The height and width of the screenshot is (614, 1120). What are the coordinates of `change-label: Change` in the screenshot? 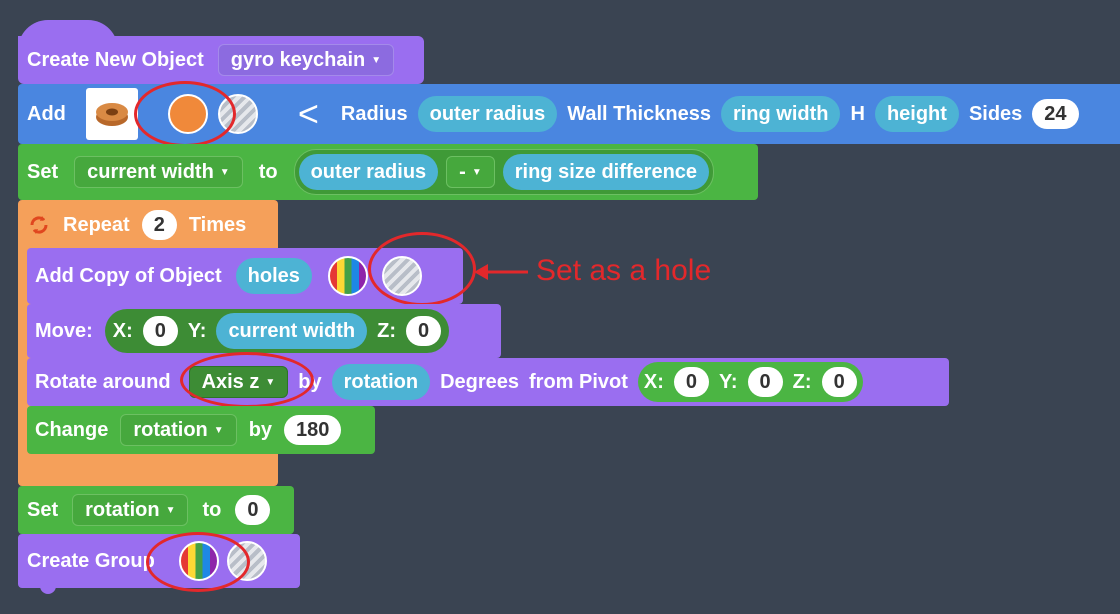 It's located at (72, 429).